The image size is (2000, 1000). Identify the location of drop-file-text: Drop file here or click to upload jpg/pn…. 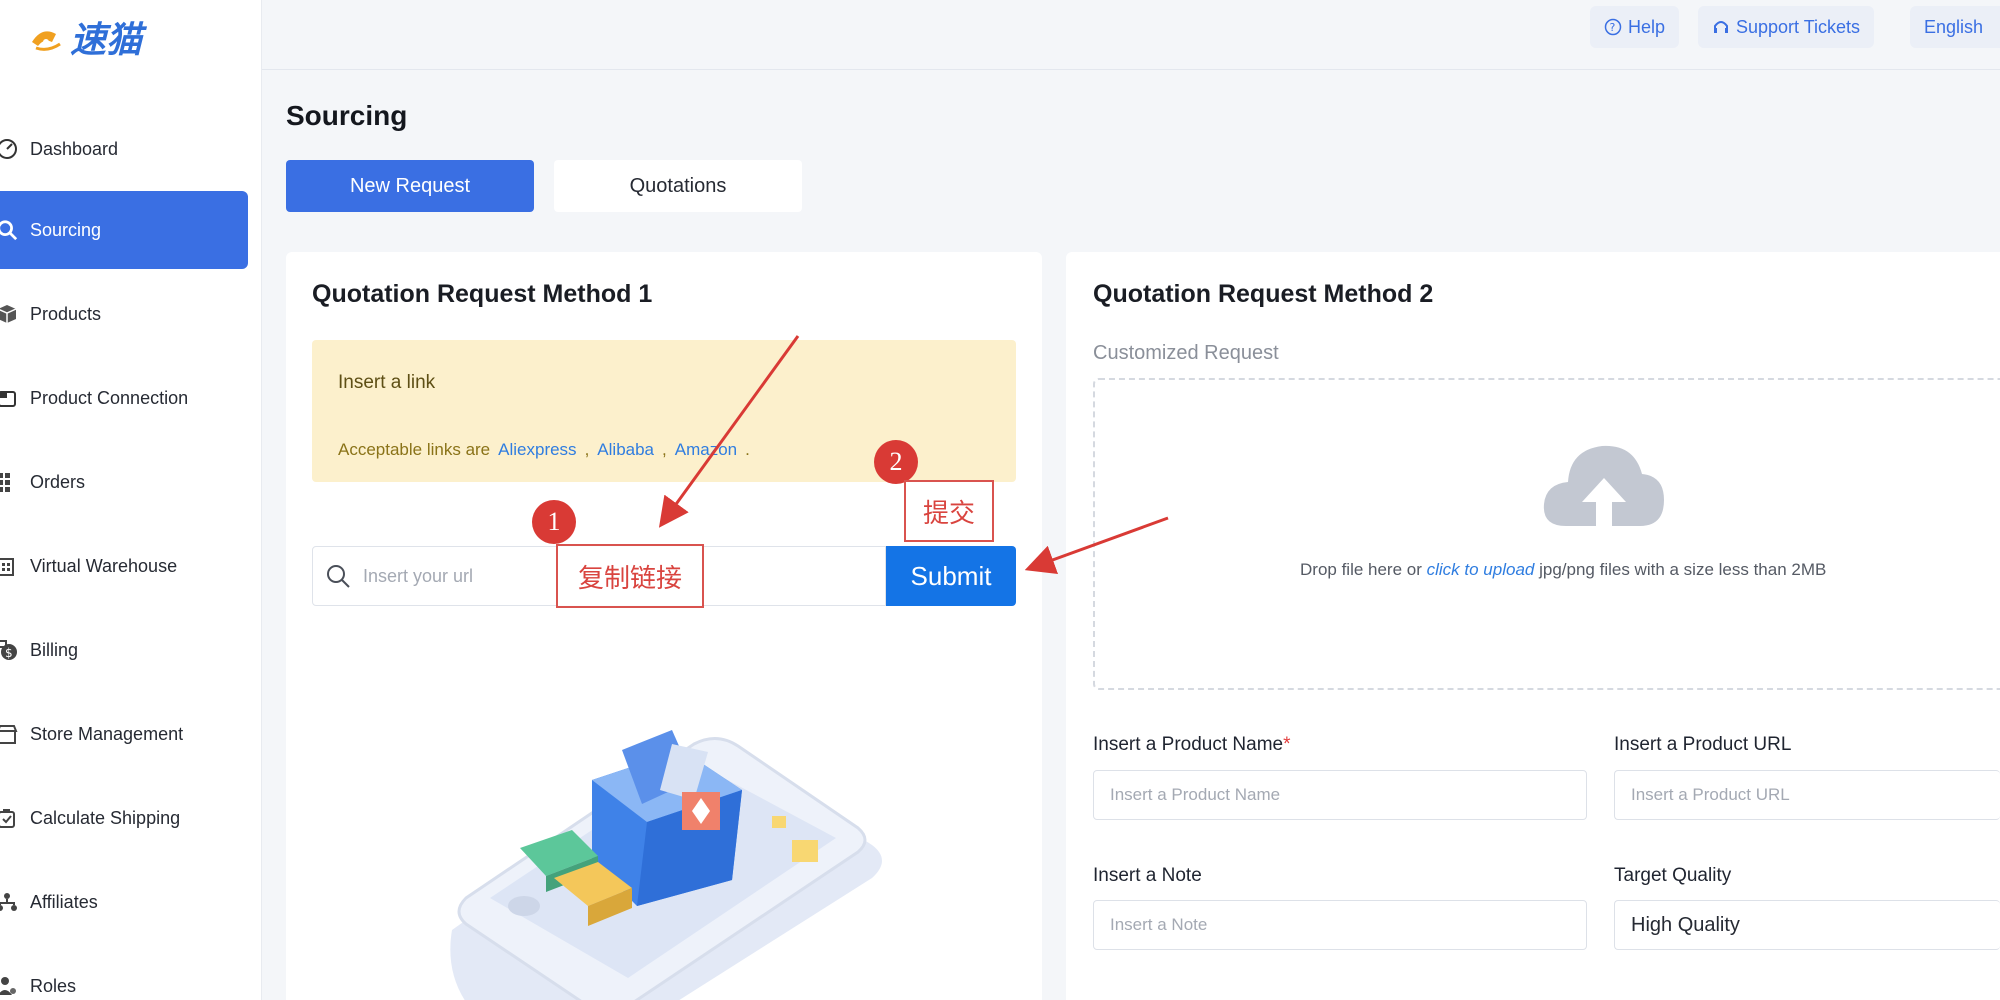
(1563, 570).